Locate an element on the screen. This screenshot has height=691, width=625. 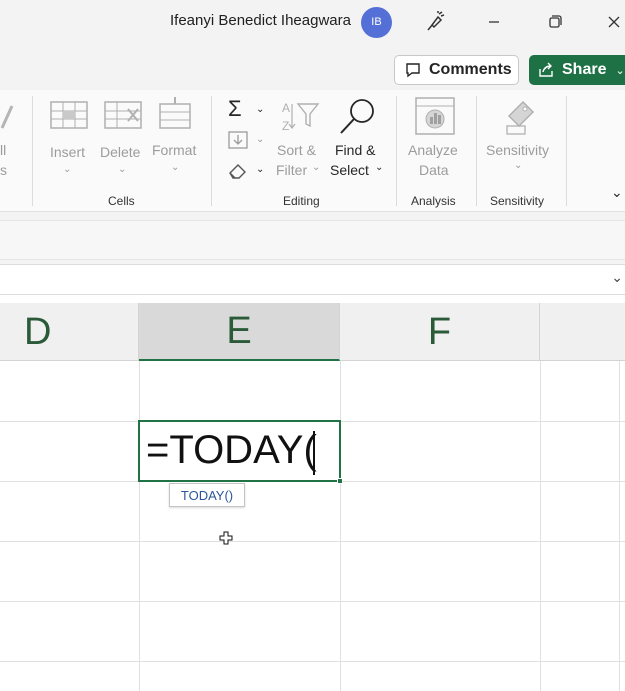
active-cell-e: =TODAY( is located at coordinates (240, 452).